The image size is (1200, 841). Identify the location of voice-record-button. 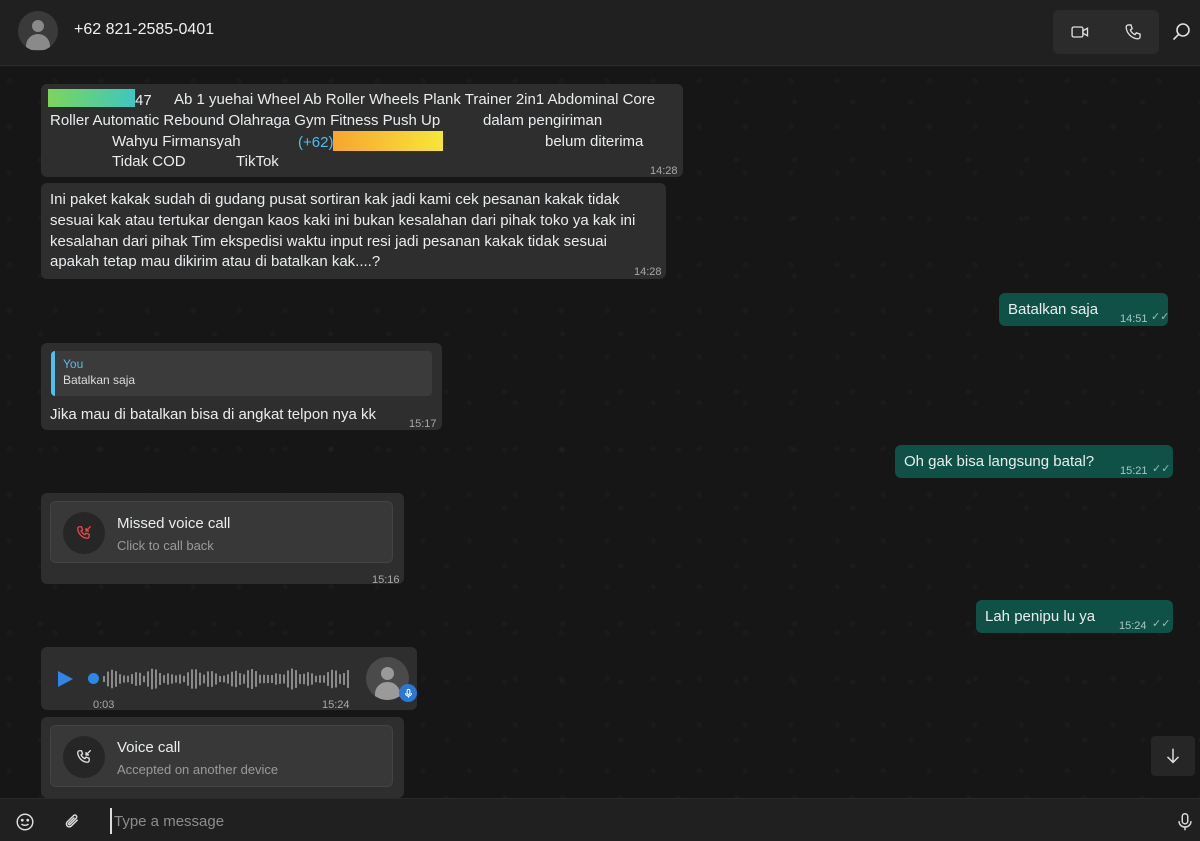
(1185, 822).